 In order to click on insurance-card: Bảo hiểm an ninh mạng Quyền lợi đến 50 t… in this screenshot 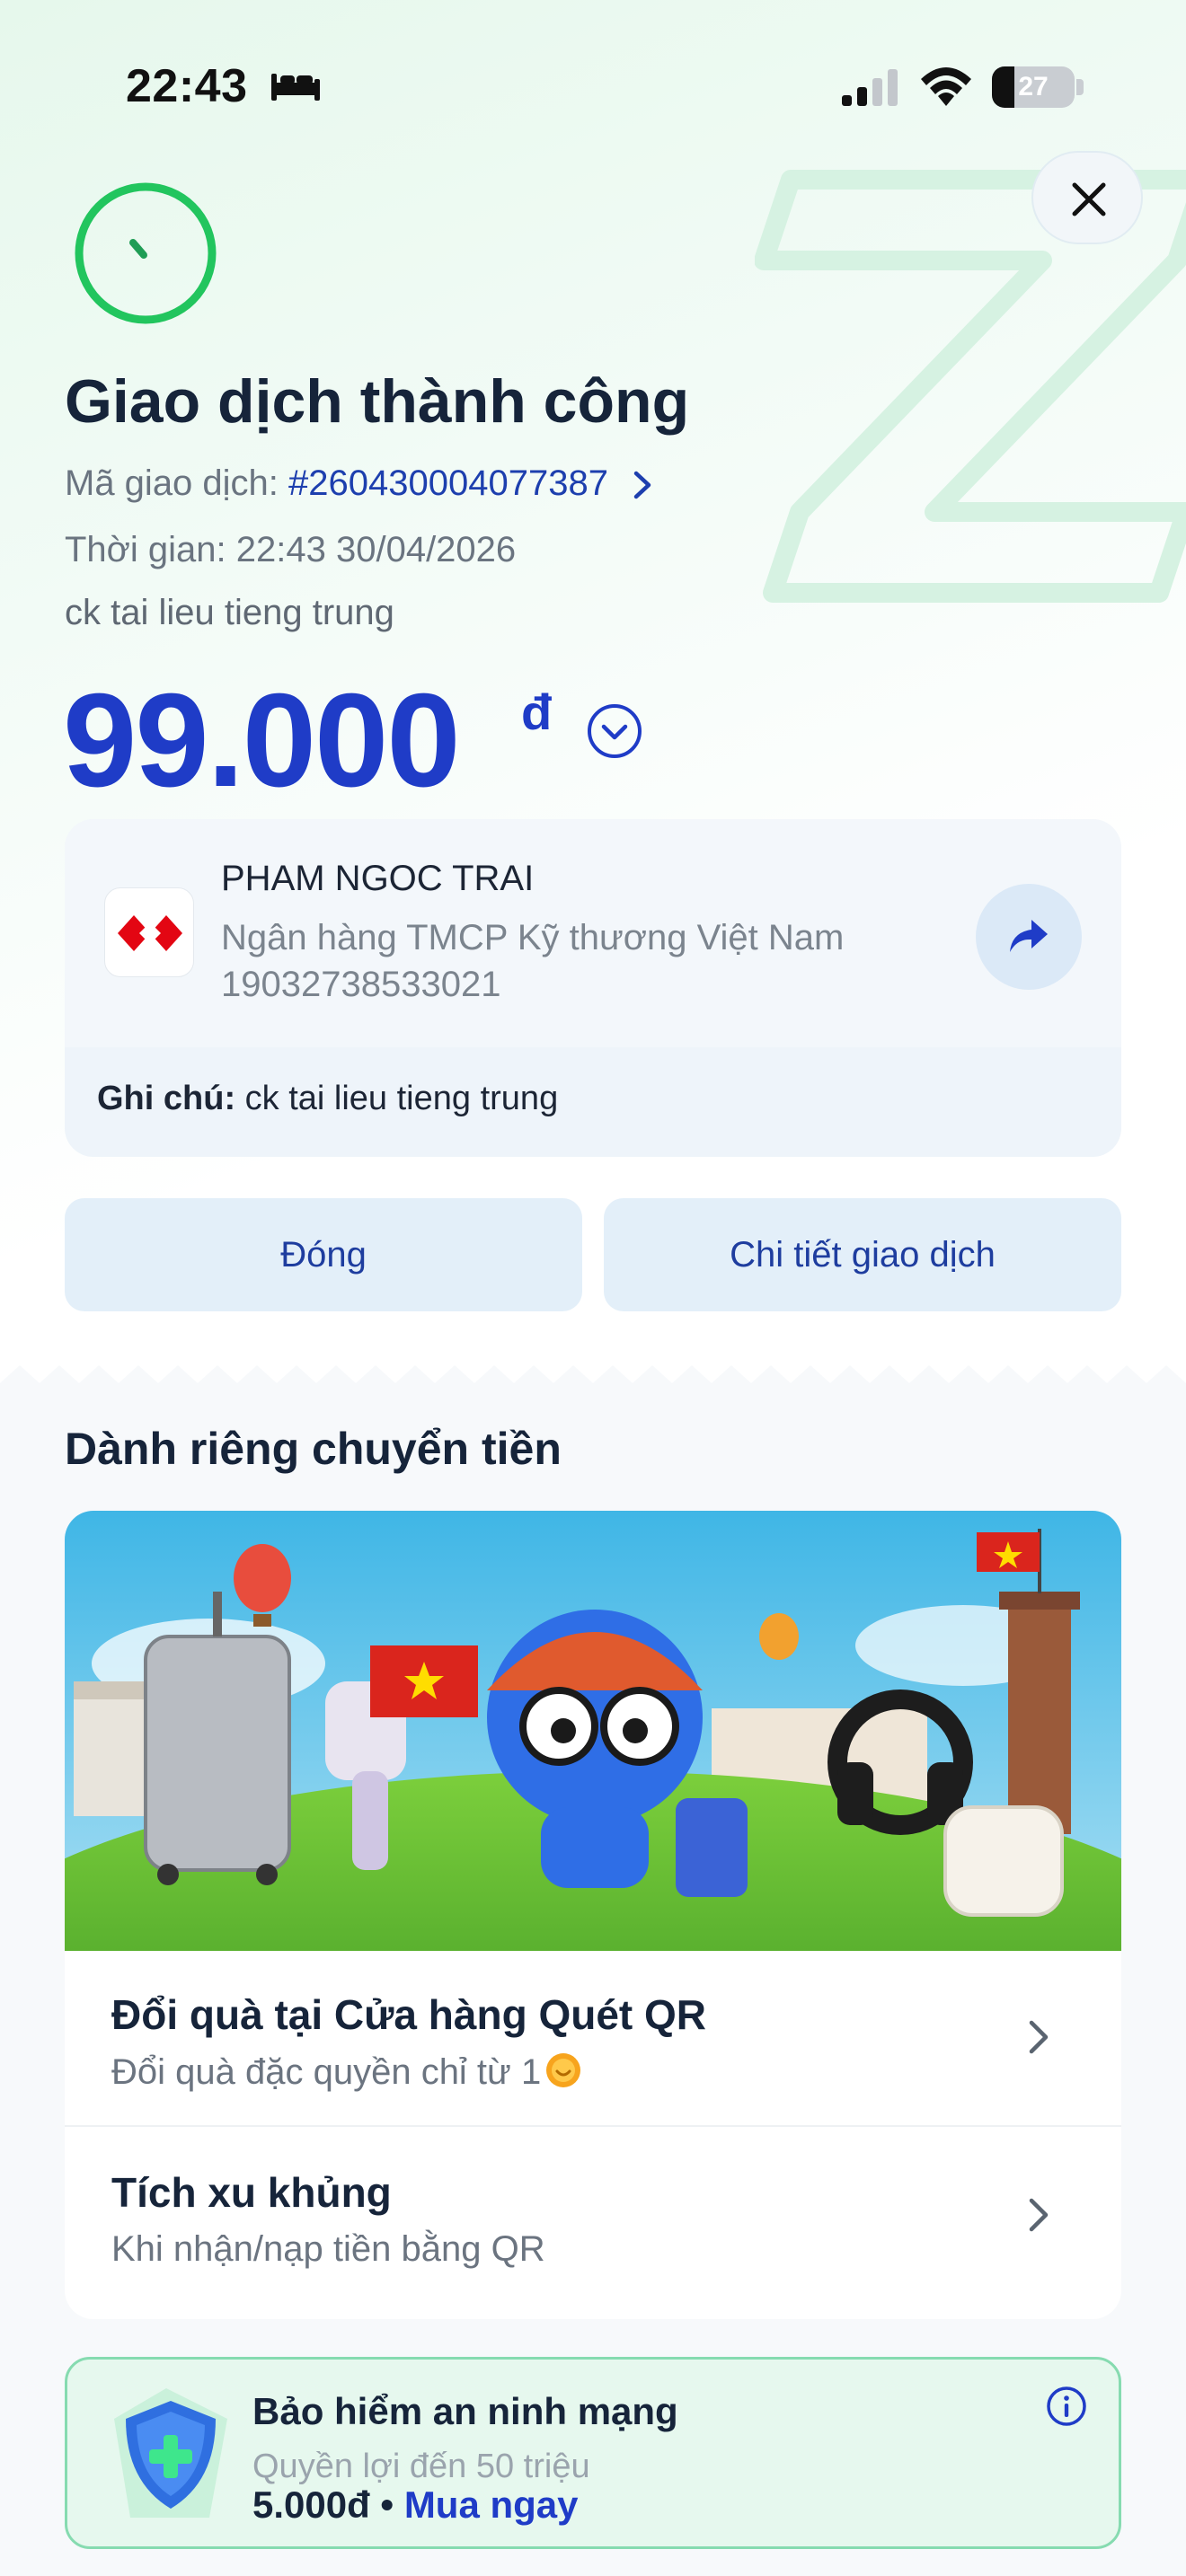, I will do `click(593, 2453)`.